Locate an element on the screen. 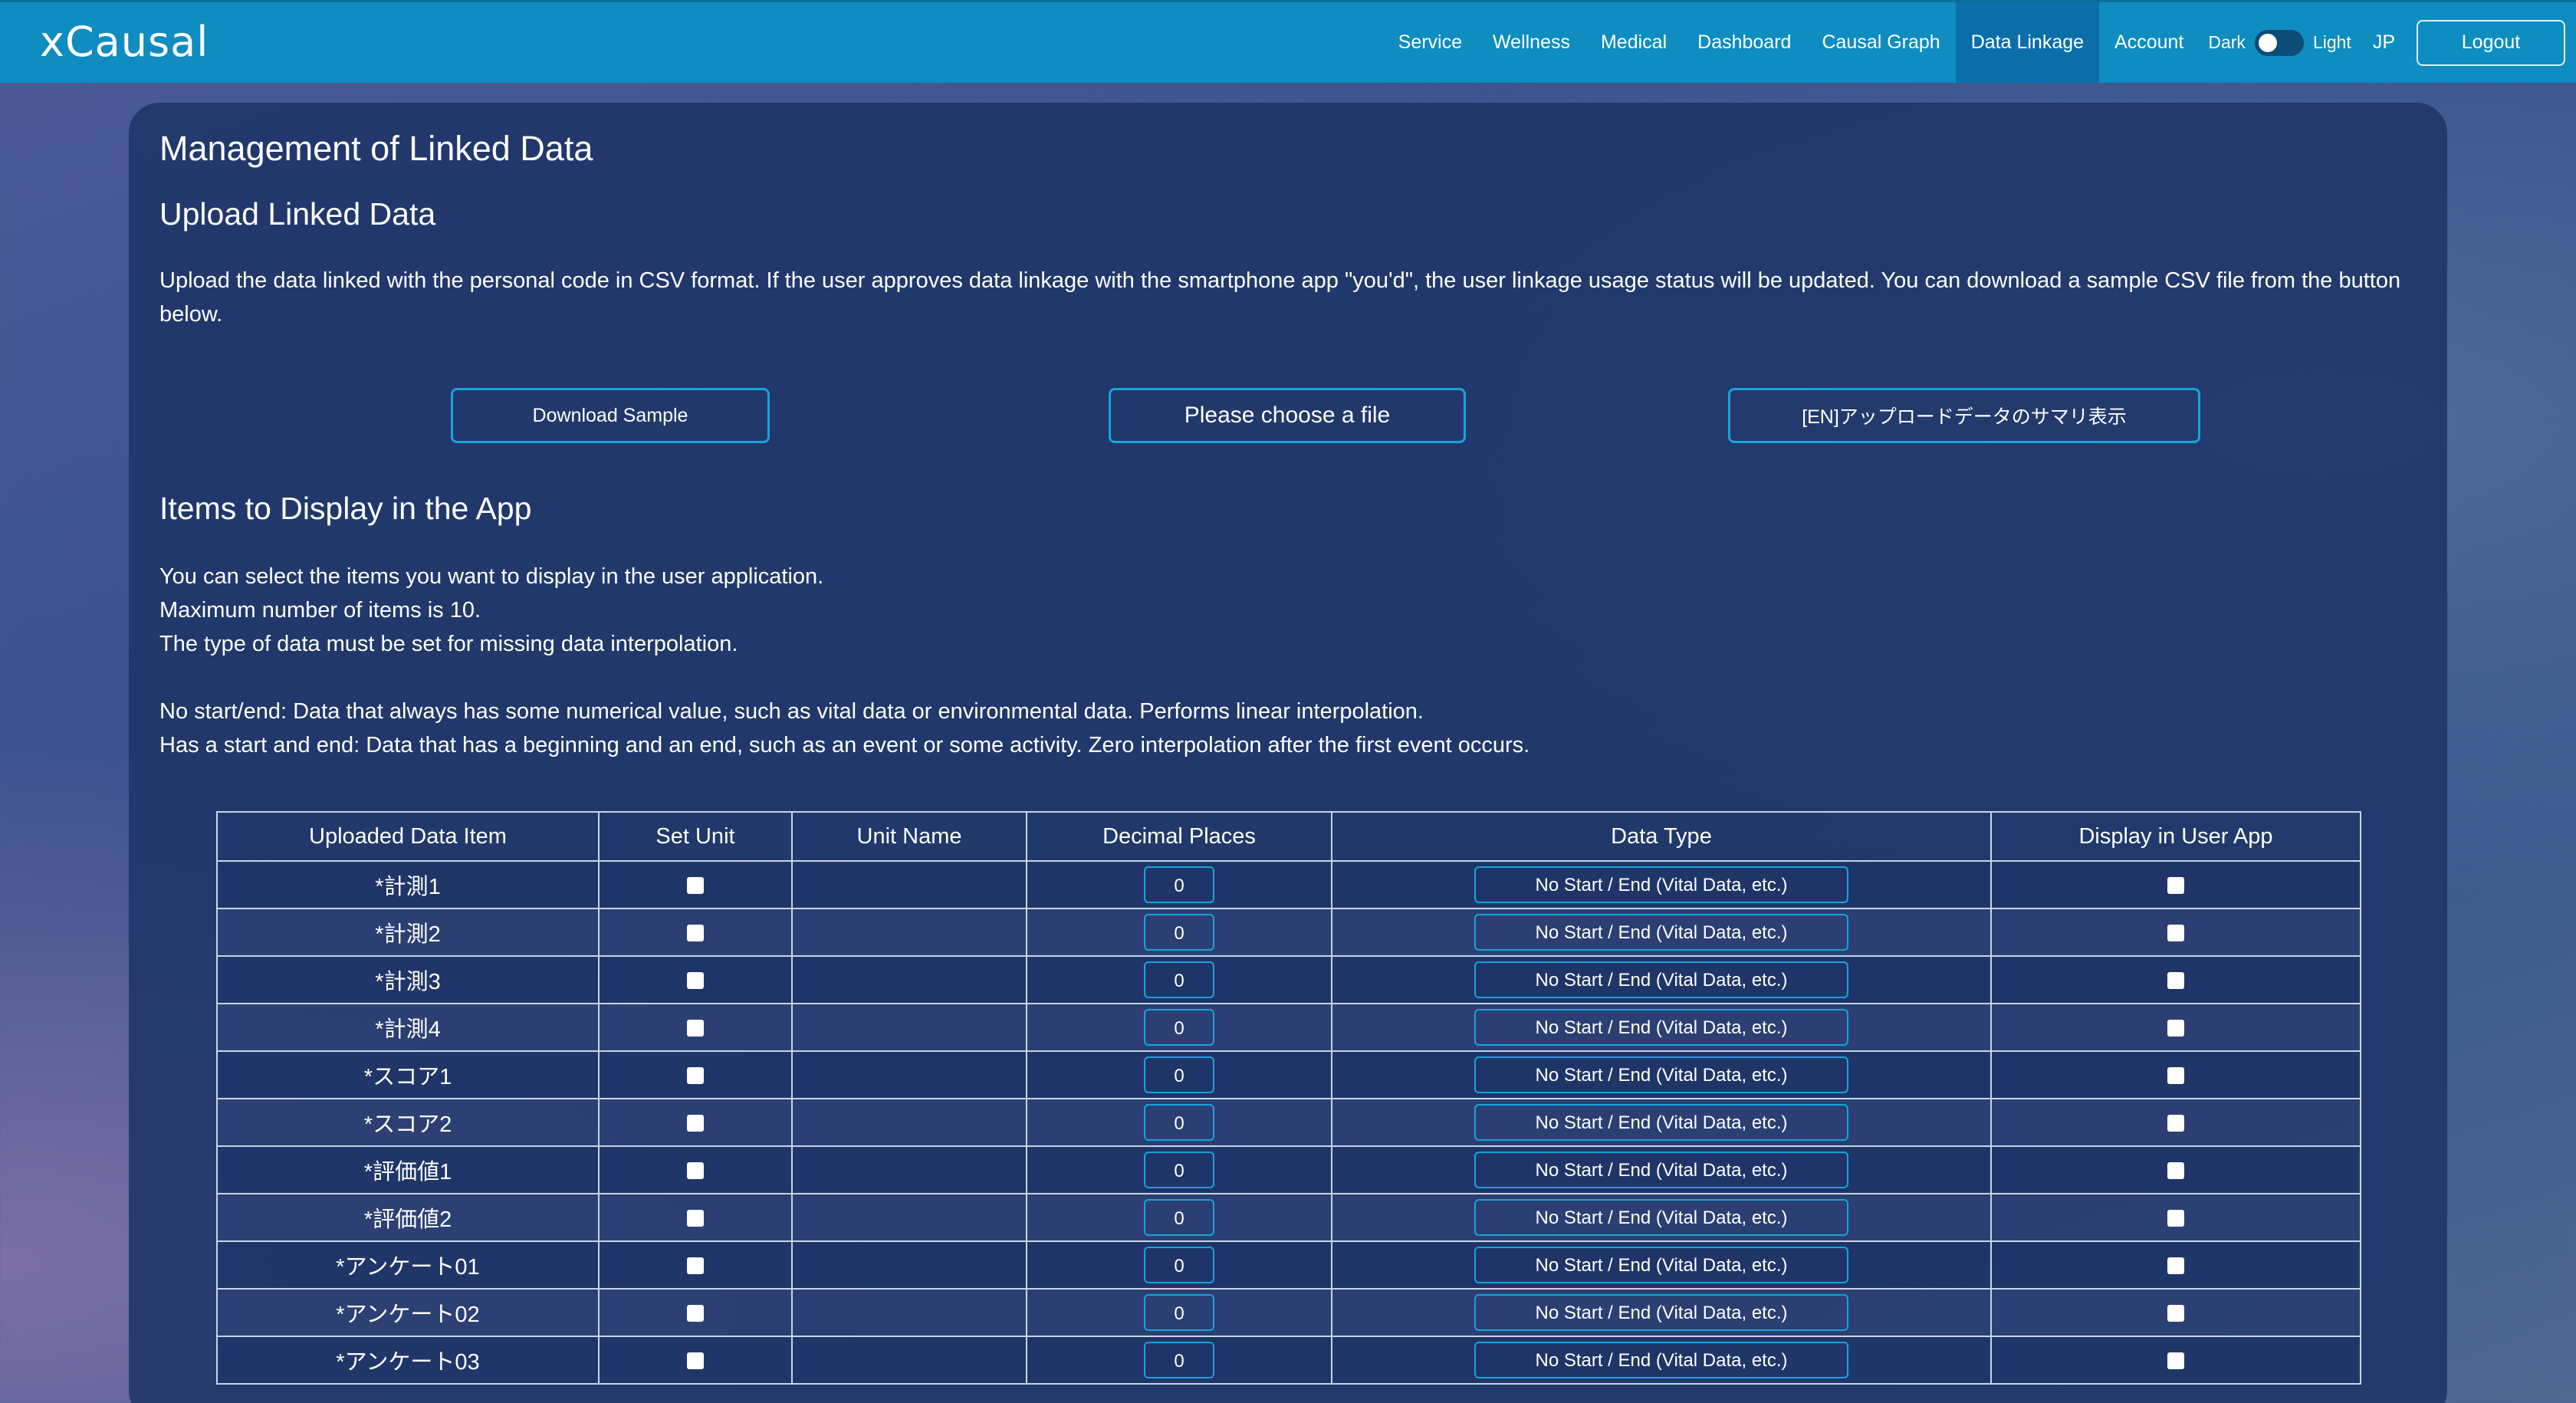 This screenshot has width=2576, height=1403. logout-button: Logout is located at coordinates (2491, 43).